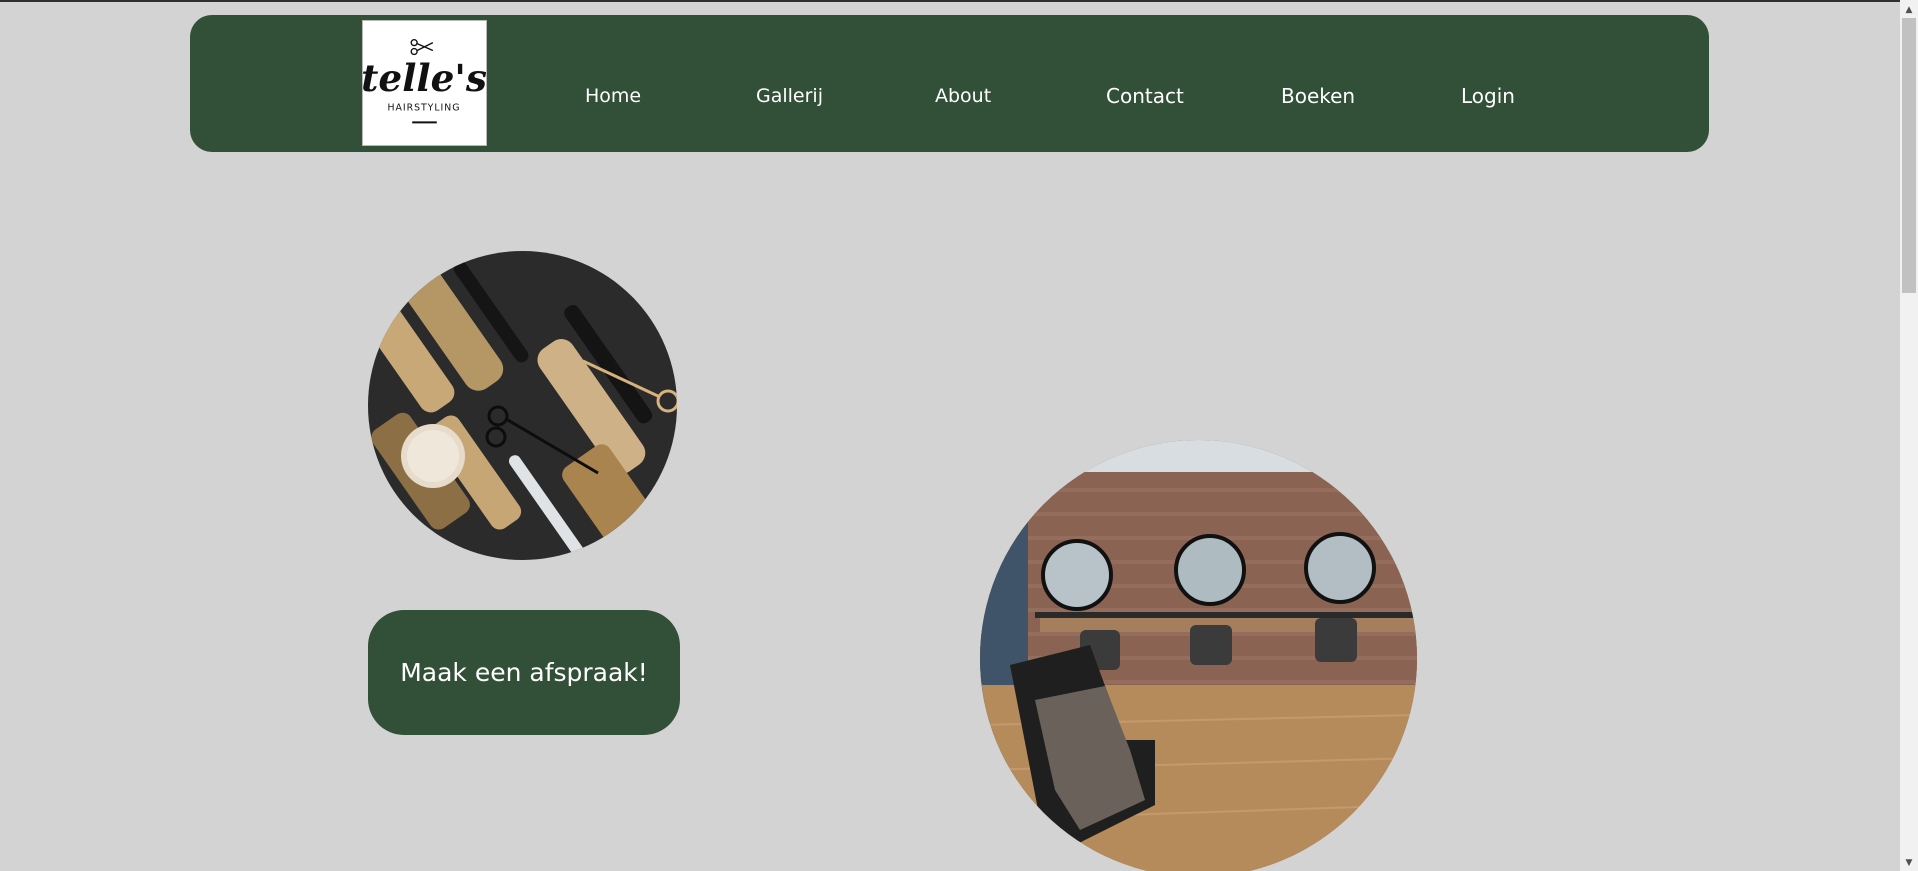 This screenshot has height=871, width=1918. What do you see at coordinates (1909, 435) in the screenshot?
I see `vertical-scrollbar: ▲ ▼` at bounding box center [1909, 435].